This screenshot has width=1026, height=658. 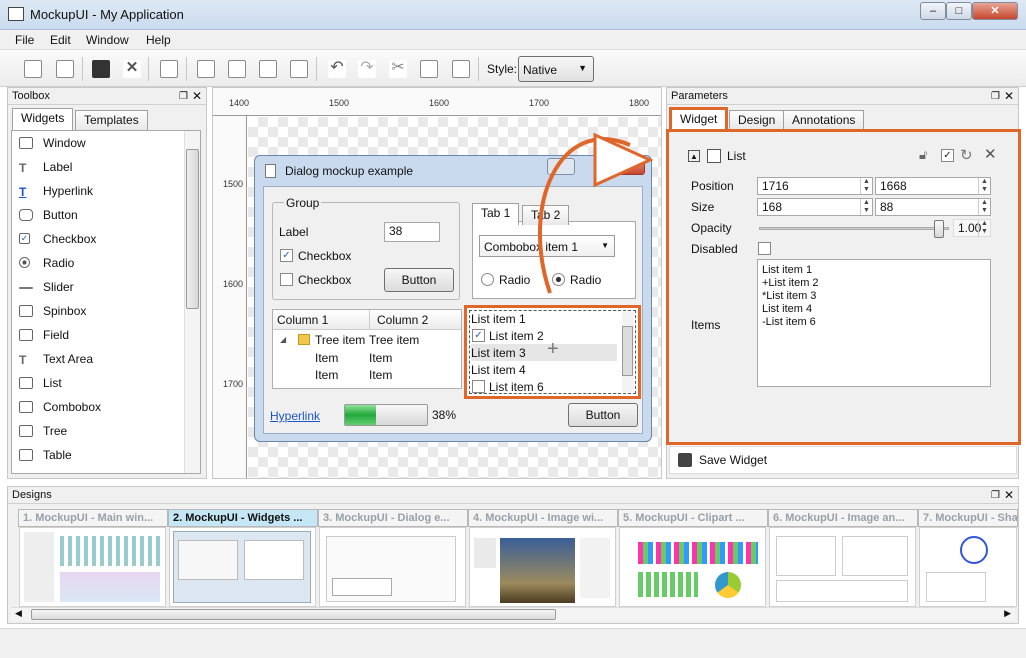 What do you see at coordinates (101, 431) in the screenshot?
I see `list-item: Tree` at bounding box center [101, 431].